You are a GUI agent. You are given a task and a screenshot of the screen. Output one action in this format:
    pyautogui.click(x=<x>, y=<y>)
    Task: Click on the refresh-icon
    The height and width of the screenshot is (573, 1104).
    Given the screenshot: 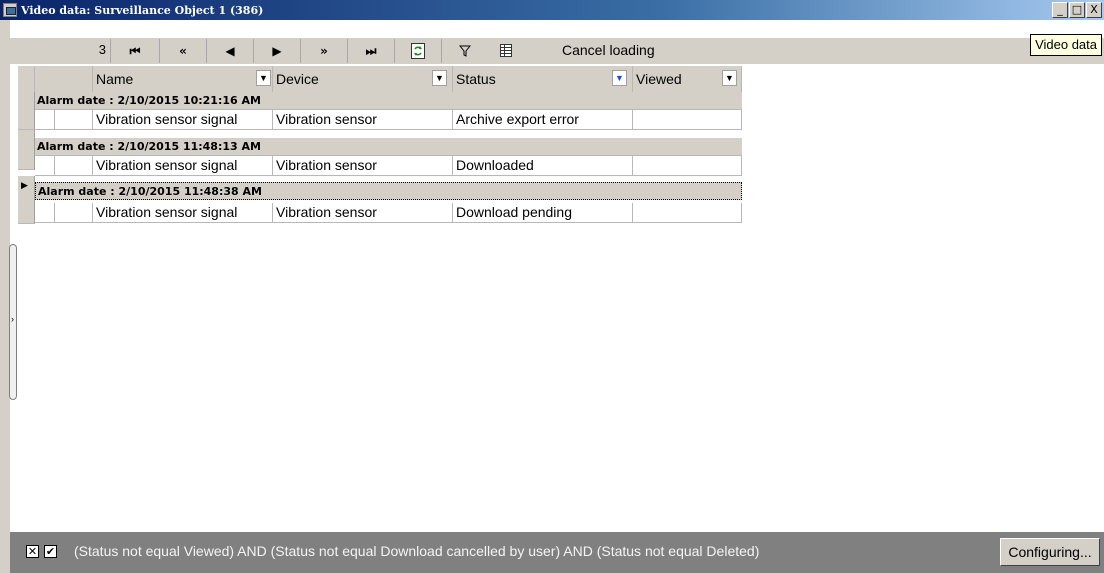 What is the action you would take?
    pyautogui.click(x=418, y=51)
    